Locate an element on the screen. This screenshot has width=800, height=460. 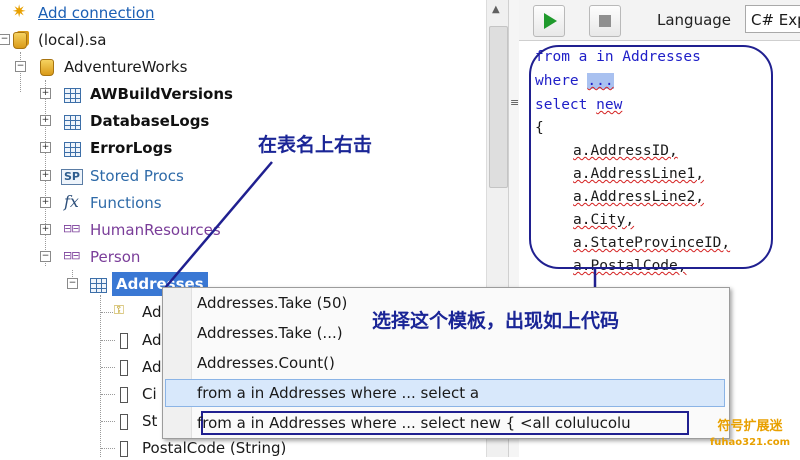
annotation-right-click: 在表名上右击 is located at coordinates (315, 145).